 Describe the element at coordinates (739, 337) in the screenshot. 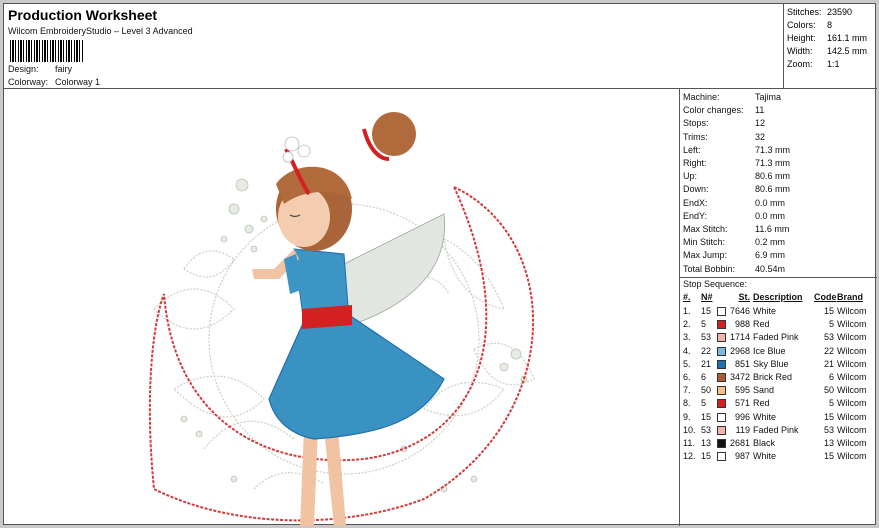

I see `row-stitches: 1714` at that location.